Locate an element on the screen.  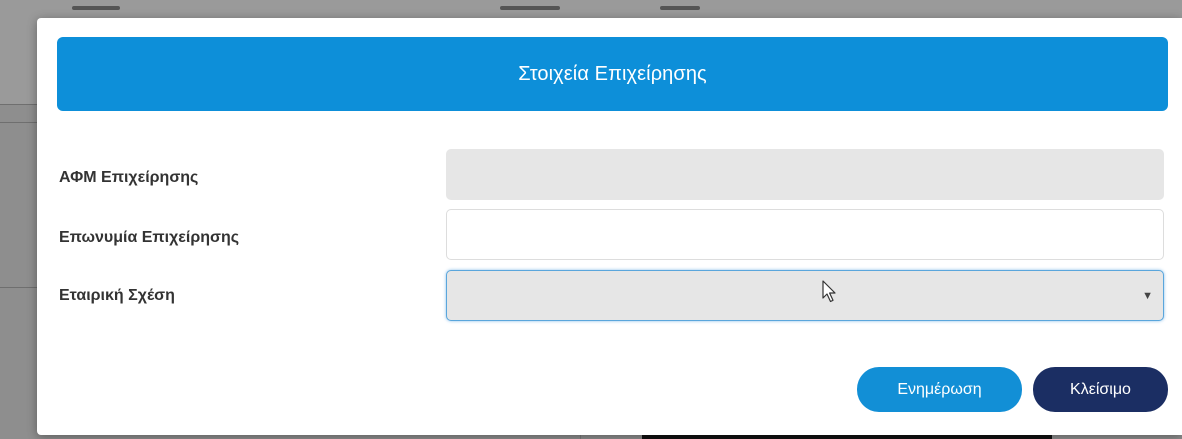
update-button: Ενημέρωση is located at coordinates (939, 389).